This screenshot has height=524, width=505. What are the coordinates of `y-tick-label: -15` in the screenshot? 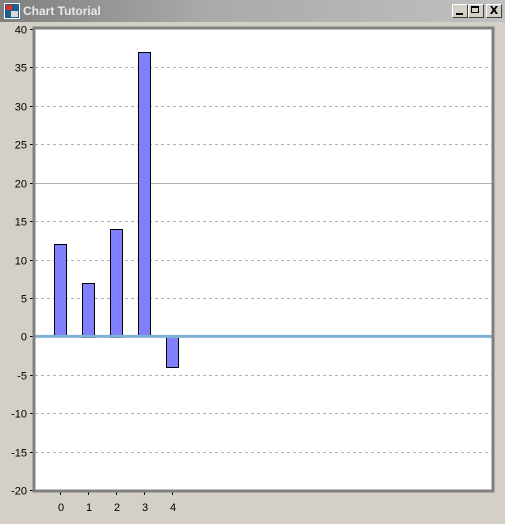 It's located at (19, 454).